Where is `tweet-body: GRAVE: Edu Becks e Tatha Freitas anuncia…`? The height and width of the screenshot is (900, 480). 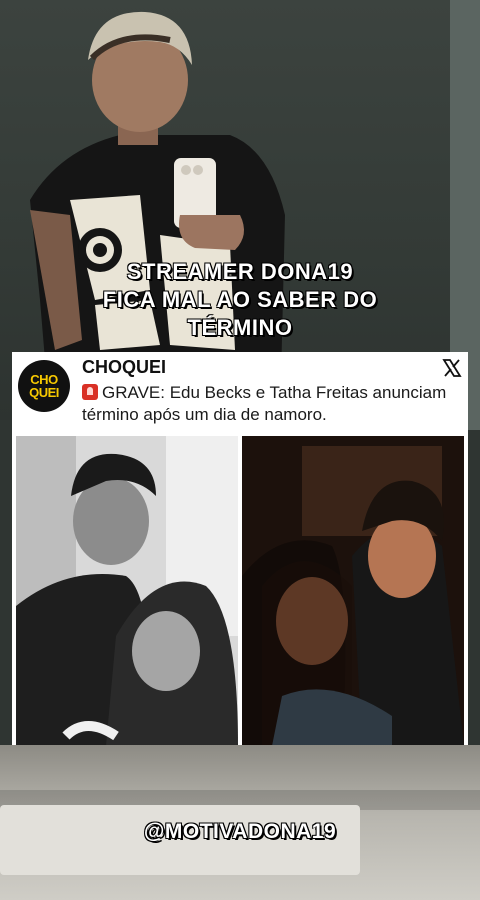 tweet-body: GRAVE: Edu Becks e Tatha Freitas anuncia… is located at coordinates (264, 403).